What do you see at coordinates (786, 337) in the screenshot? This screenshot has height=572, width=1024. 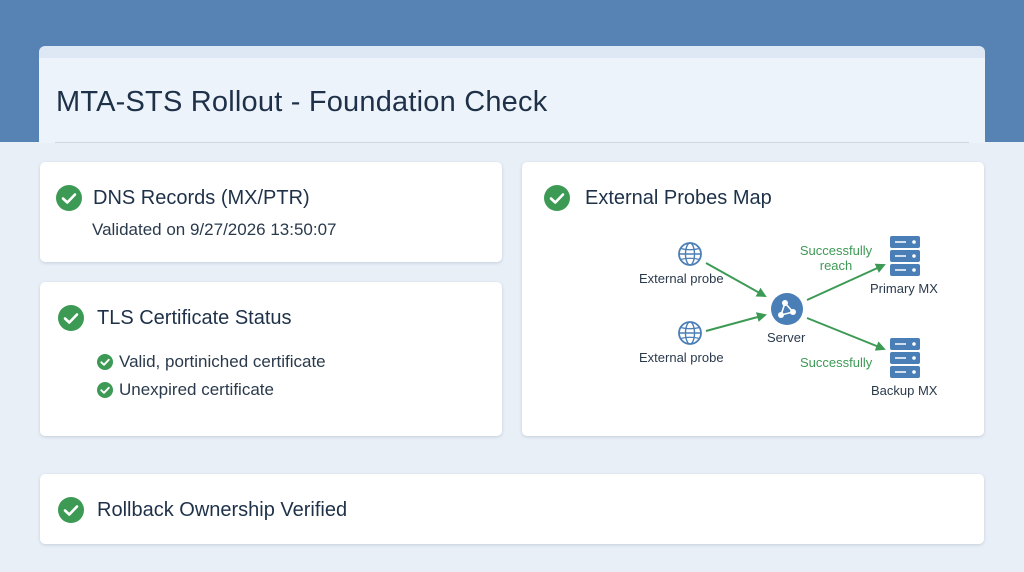 I see `server-label: Server` at bounding box center [786, 337].